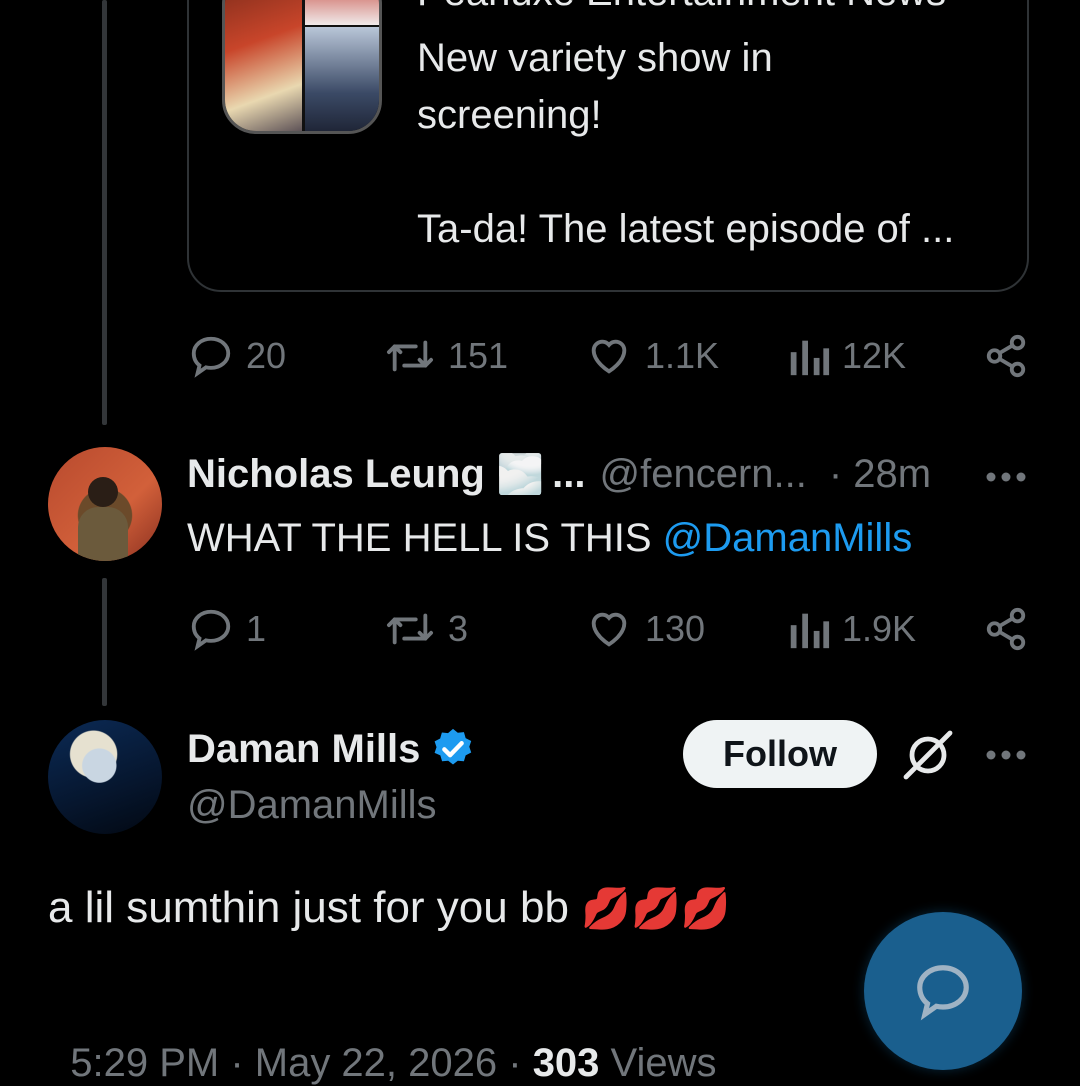 The image size is (1080, 1086). Describe the element at coordinates (266, 355) in the screenshot. I see `quoted-reply-count: 20` at that location.